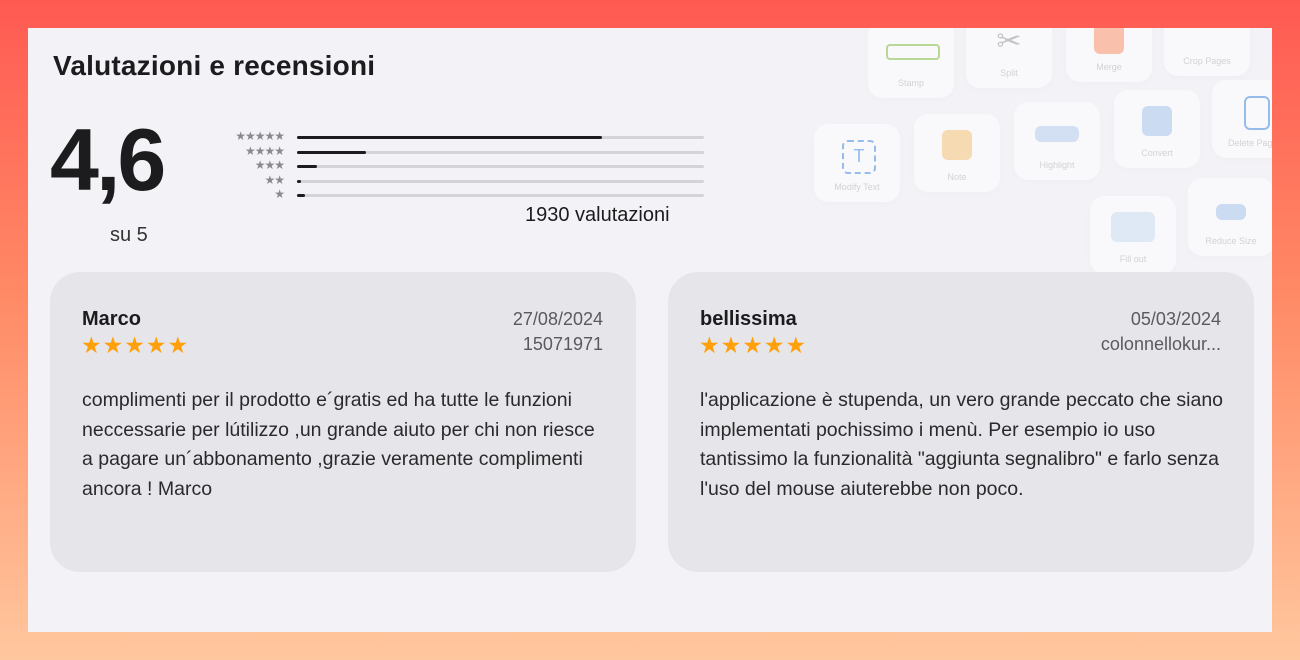  I want to click on highlight-icon, so click(1057, 134).